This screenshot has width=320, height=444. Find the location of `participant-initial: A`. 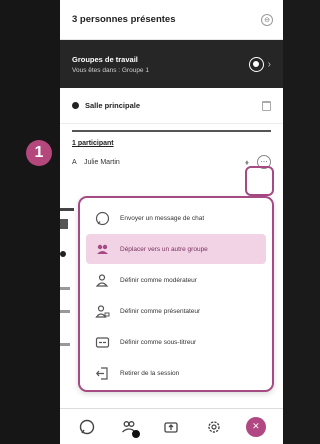

participant-initial: A is located at coordinates (74, 162).